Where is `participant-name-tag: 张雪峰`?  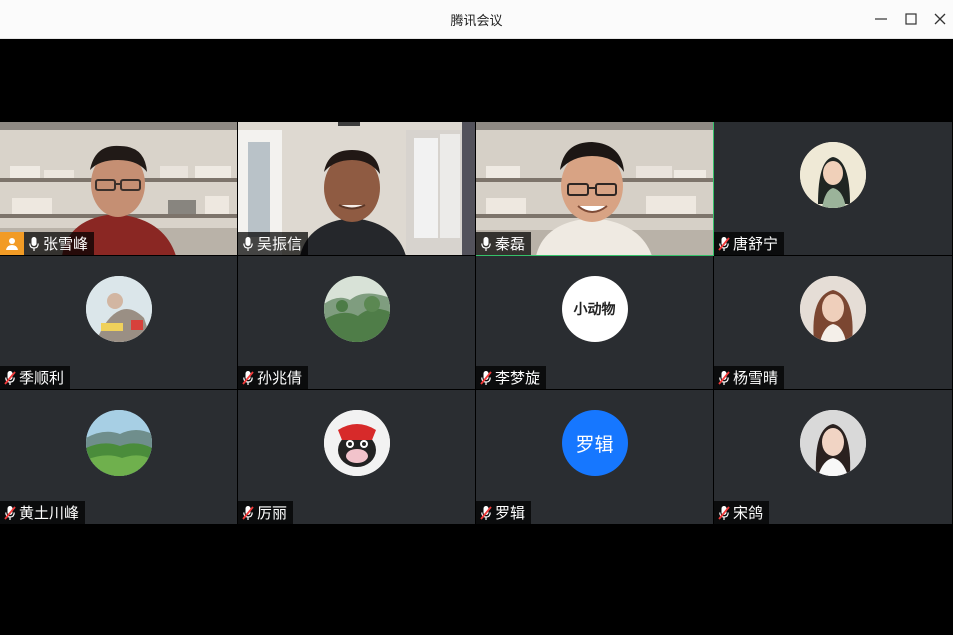 participant-name-tag: 张雪峰 is located at coordinates (59, 243).